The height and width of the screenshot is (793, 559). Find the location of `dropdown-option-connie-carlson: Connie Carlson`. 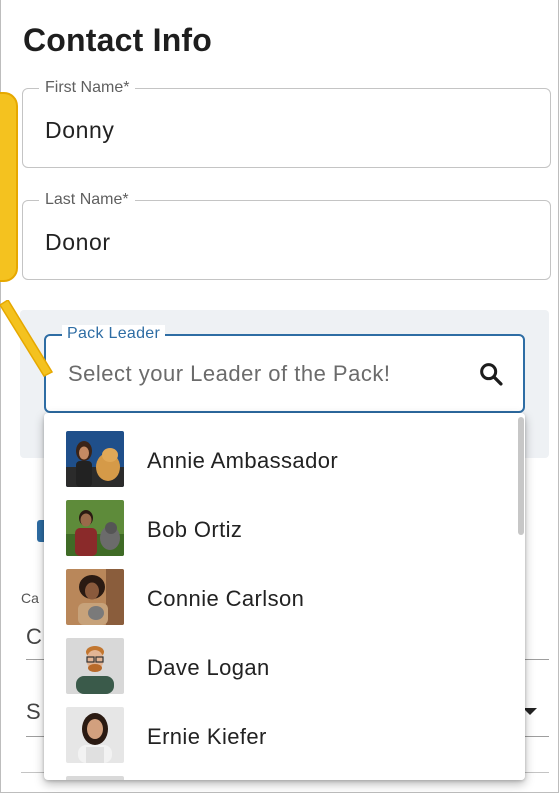

dropdown-option-connie-carlson: Connie Carlson is located at coordinates (279, 588).